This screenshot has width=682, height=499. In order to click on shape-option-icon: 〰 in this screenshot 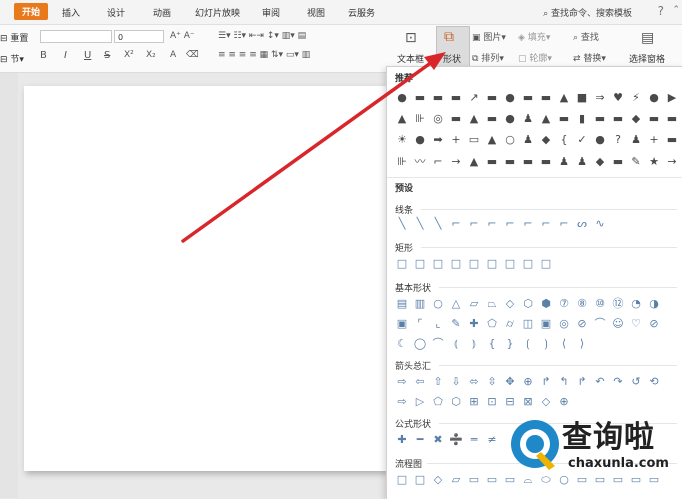, I will do `click(420, 162)`.